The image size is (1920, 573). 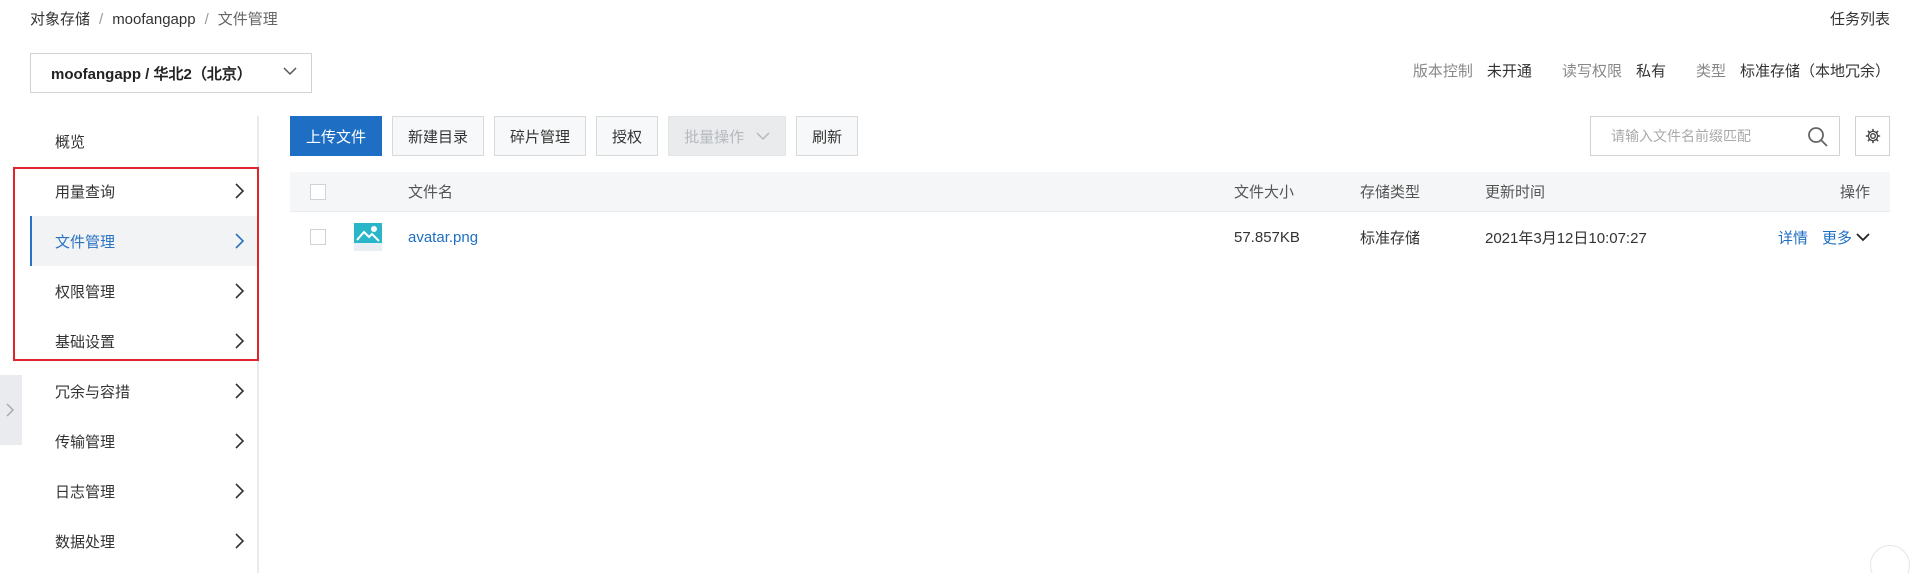 I want to click on sidebar-item-usage: 用量查询, so click(x=143, y=191).